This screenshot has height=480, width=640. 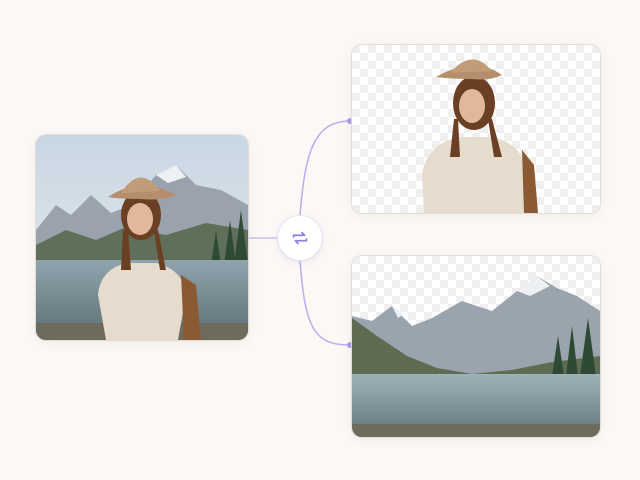 I want to click on subject-cutout-card, so click(x=476, y=129).